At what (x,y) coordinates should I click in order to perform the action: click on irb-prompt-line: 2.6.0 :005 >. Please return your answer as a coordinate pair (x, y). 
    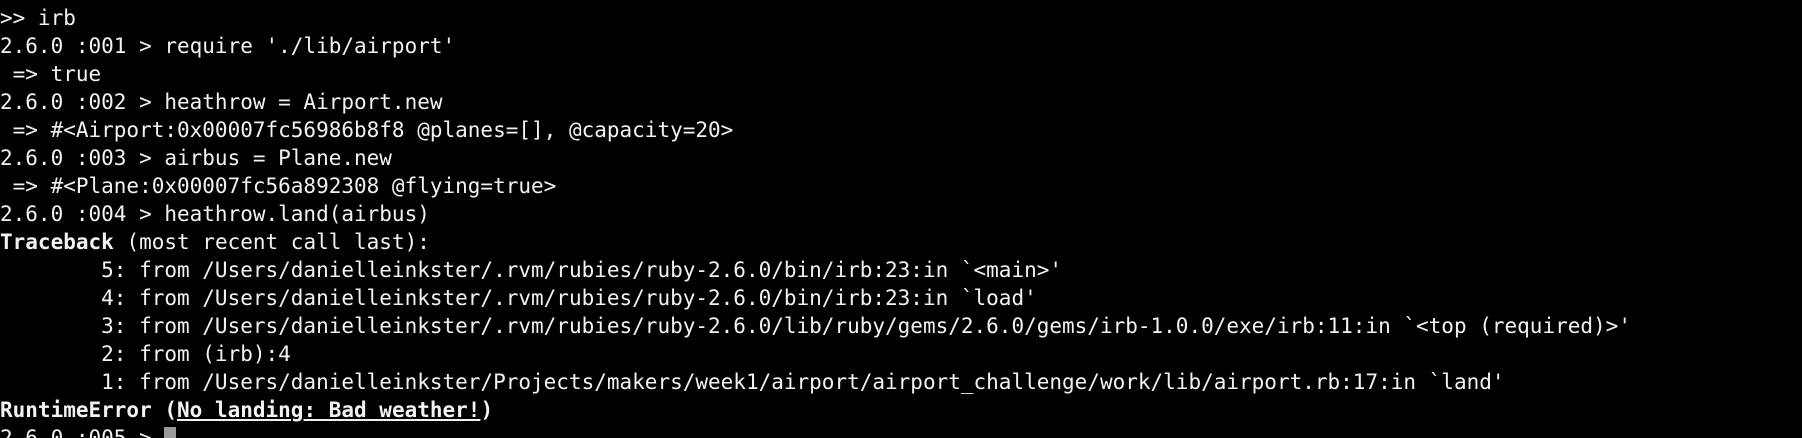
    Looking at the image, I should click on (901, 431).